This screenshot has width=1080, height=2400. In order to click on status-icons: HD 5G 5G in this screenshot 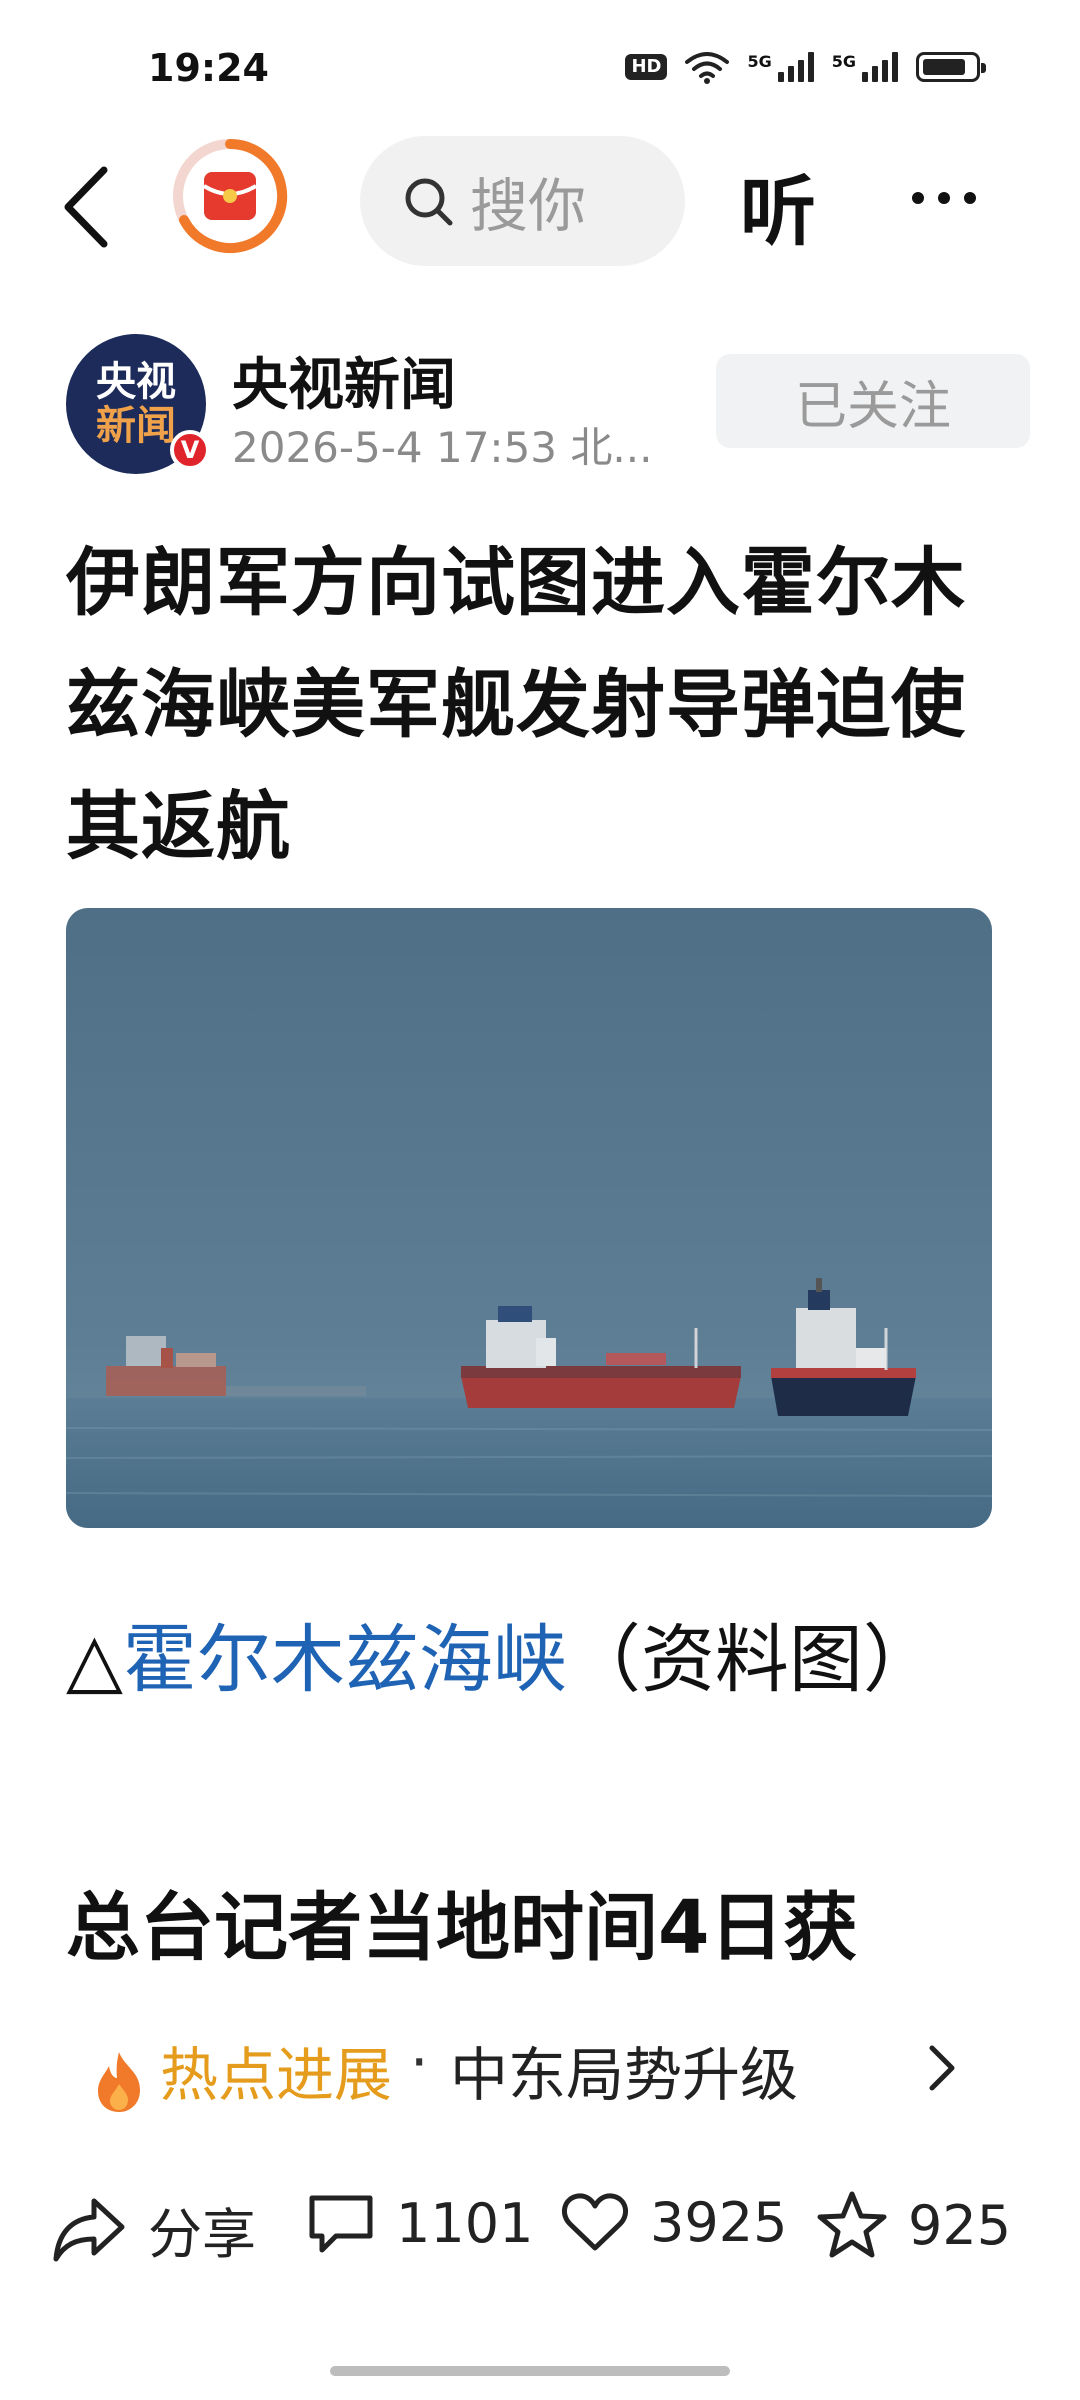, I will do `click(805, 67)`.